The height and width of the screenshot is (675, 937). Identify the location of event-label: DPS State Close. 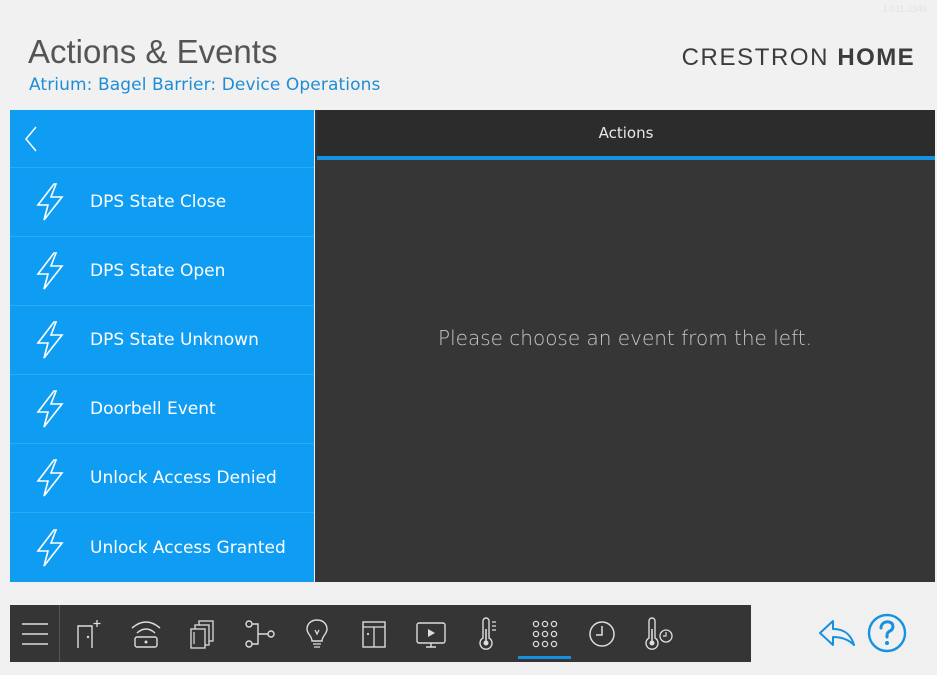
(158, 202).